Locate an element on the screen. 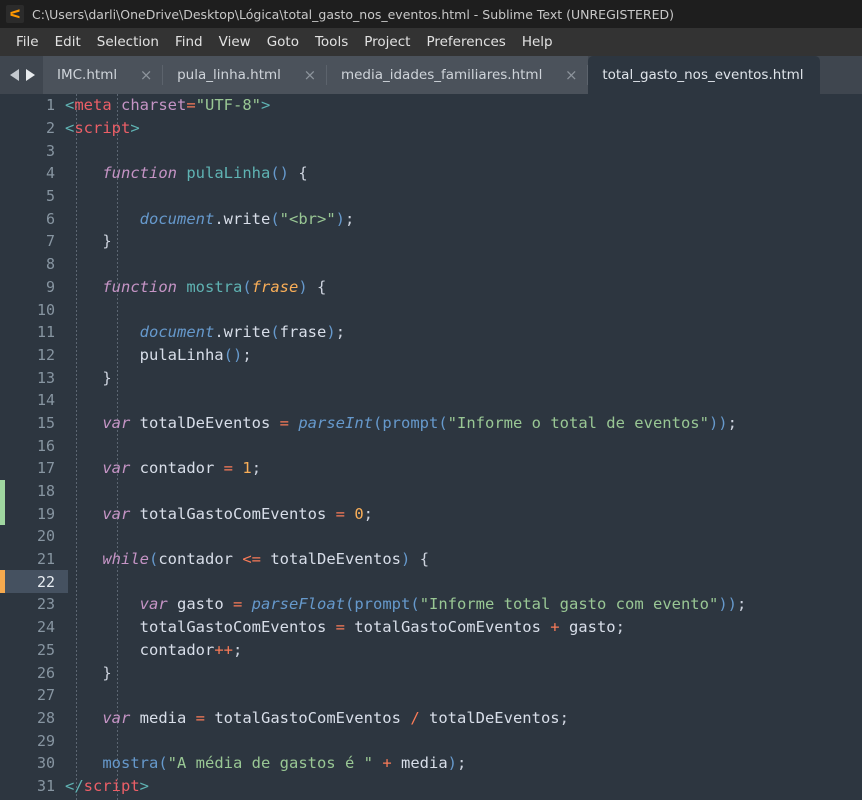 This screenshot has width=862, height=800. line-number: 17 is located at coordinates (45, 468).